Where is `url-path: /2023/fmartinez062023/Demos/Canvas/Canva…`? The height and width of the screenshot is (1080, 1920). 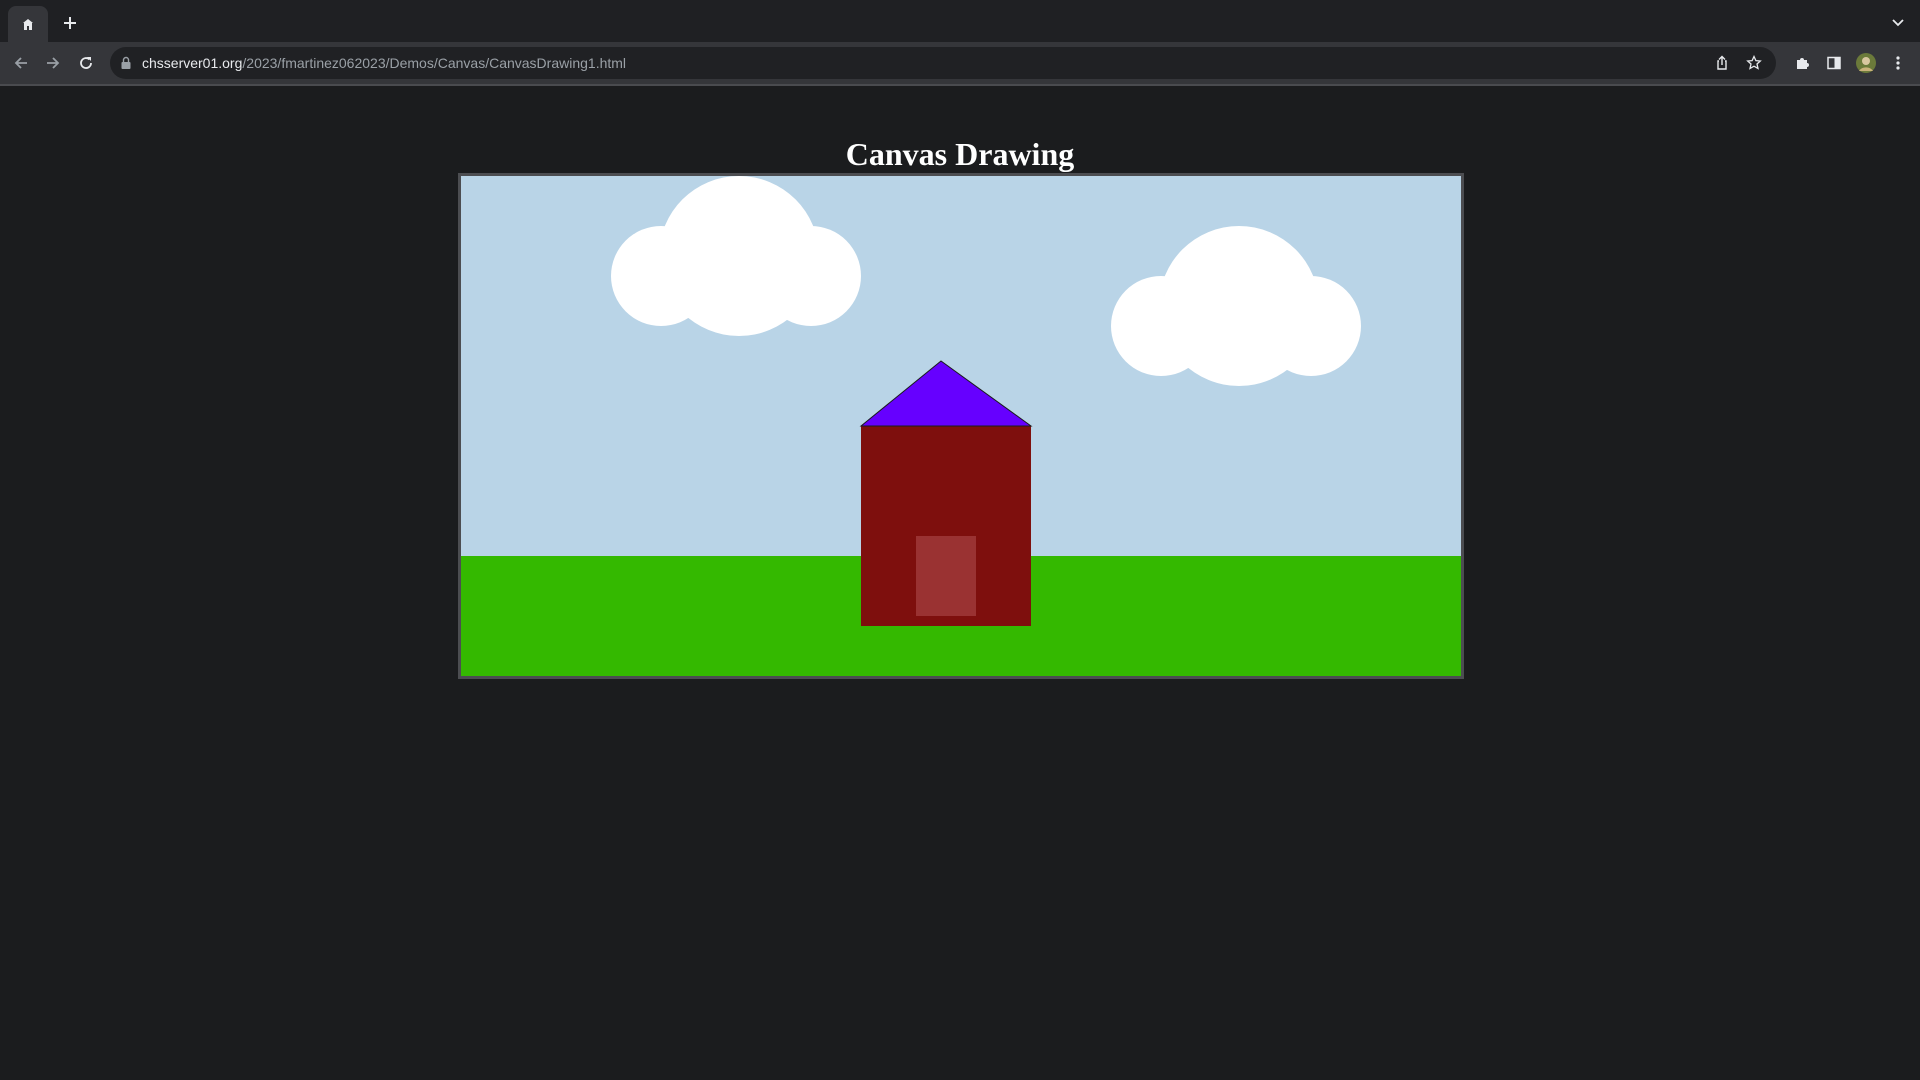 url-path: /2023/fmartinez062023/Demos/Canvas/Canva… is located at coordinates (434, 63).